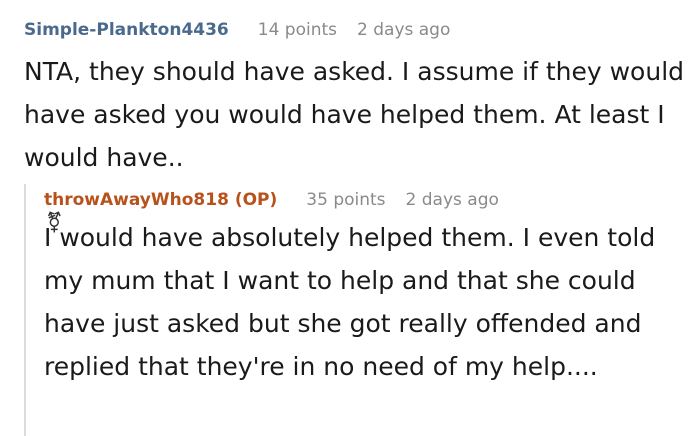  I want to click on comment-points: 35 points, so click(346, 200).